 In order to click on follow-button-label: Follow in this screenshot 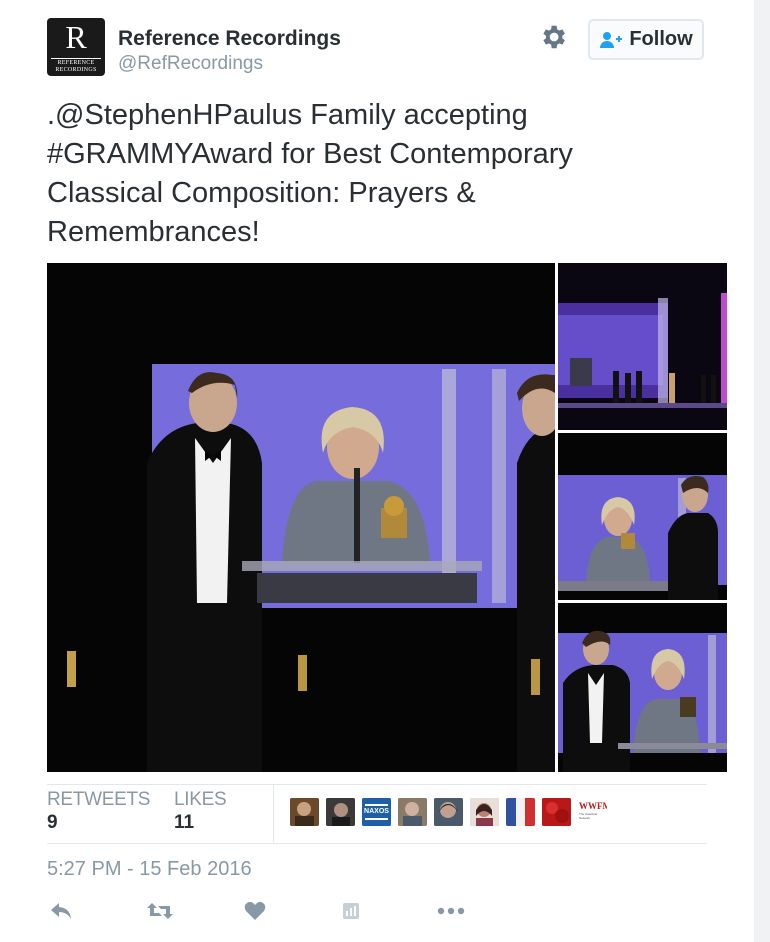, I will do `click(661, 39)`.